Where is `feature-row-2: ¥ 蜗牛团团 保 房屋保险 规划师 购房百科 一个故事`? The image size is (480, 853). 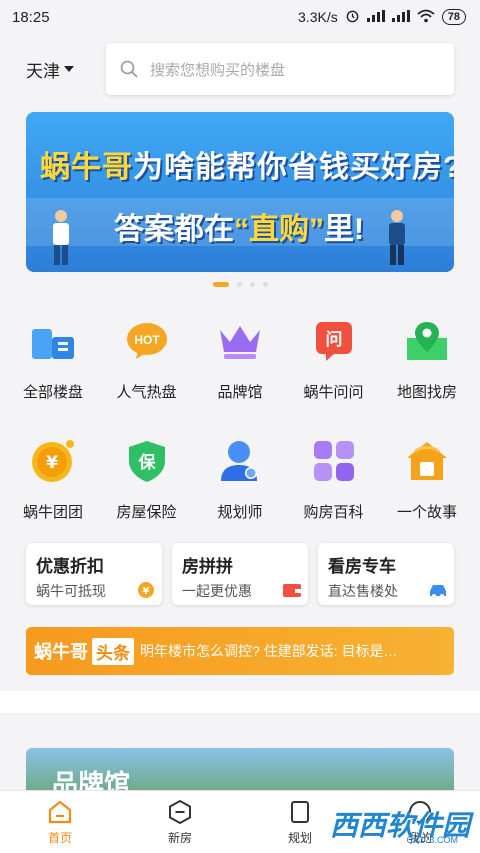
feature-row-2: ¥ 蜗牛团团 保 房屋保险 规划师 购房百科 一个故事 is located at coordinates (240, 485).